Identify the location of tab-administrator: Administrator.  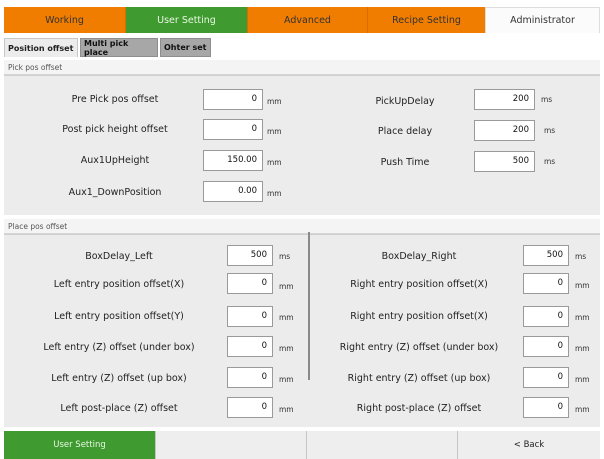
(542, 20).